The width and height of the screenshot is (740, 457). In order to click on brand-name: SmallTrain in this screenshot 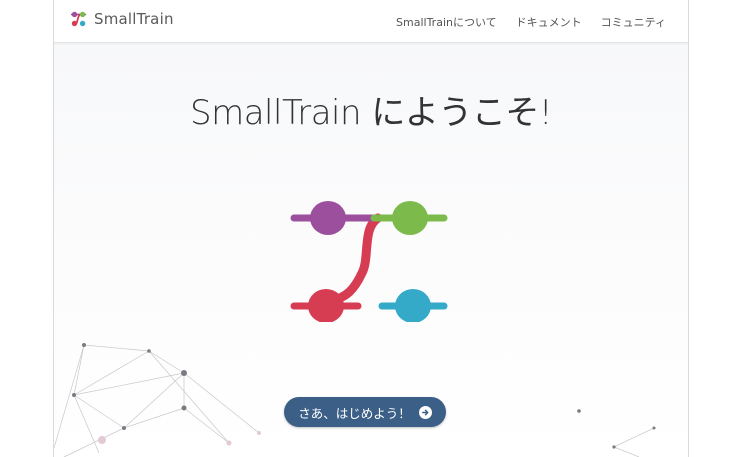, I will do `click(134, 19)`.